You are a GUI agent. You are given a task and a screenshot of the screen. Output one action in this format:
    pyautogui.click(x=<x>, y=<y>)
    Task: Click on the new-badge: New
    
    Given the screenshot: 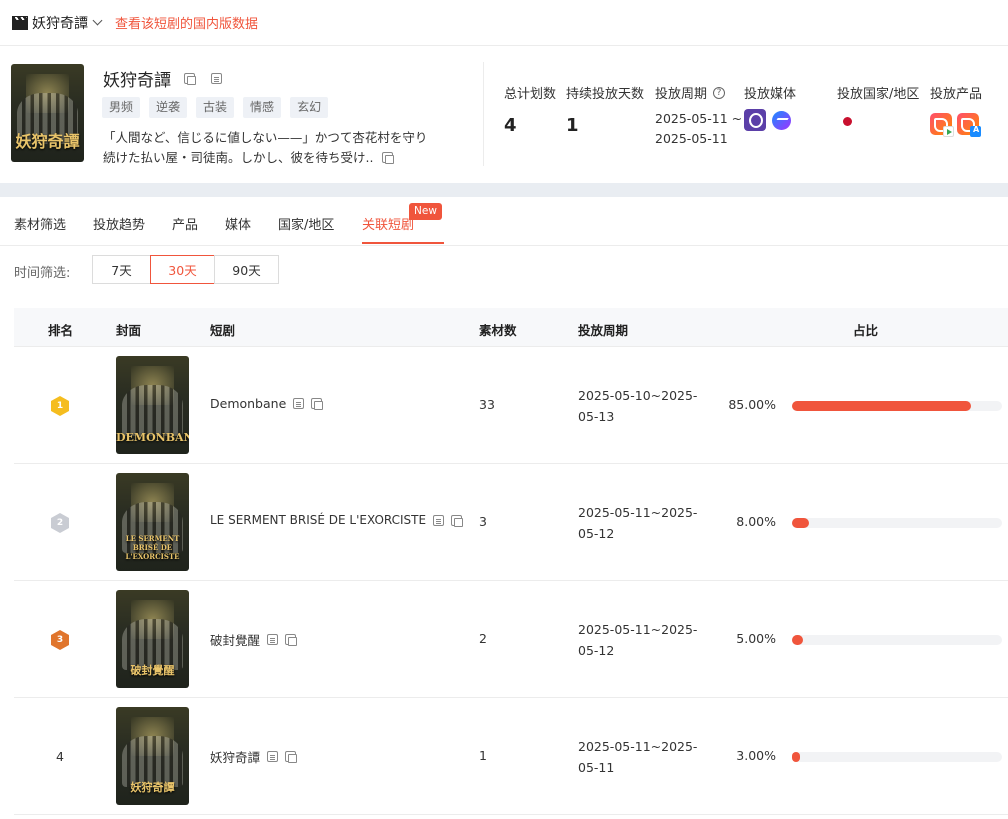 What is the action you would take?
    pyautogui.click(x=425, y=211)
    